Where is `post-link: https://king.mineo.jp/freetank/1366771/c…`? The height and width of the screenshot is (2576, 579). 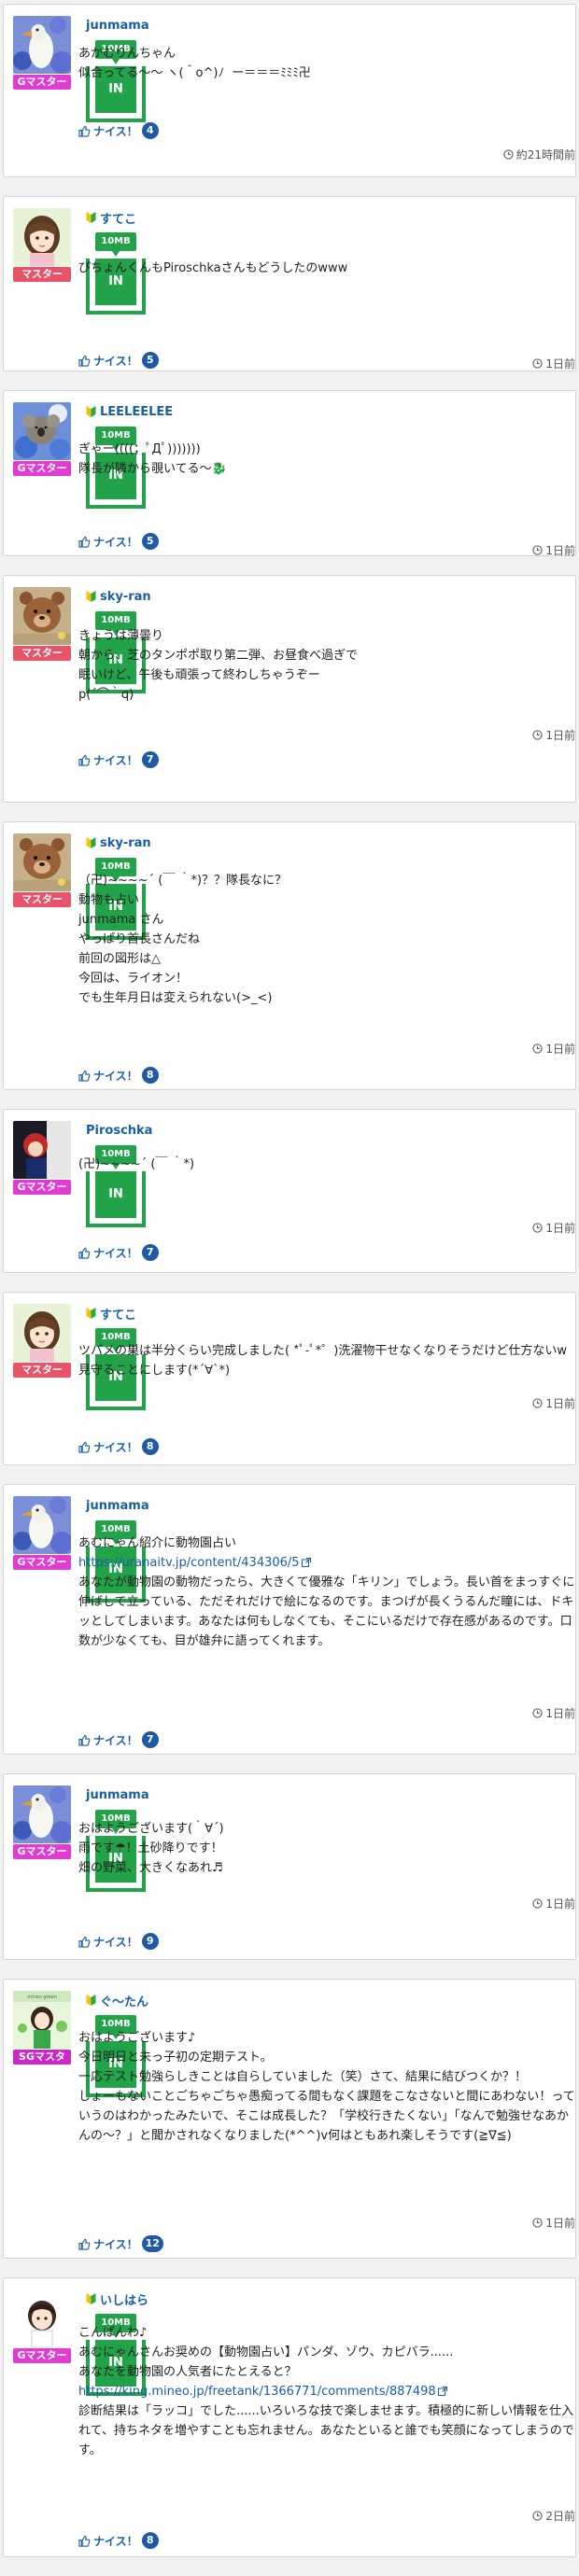
post-link: https://king.mineo.jp/freetank/1366771/c… is located at coordinates (257, 2392).